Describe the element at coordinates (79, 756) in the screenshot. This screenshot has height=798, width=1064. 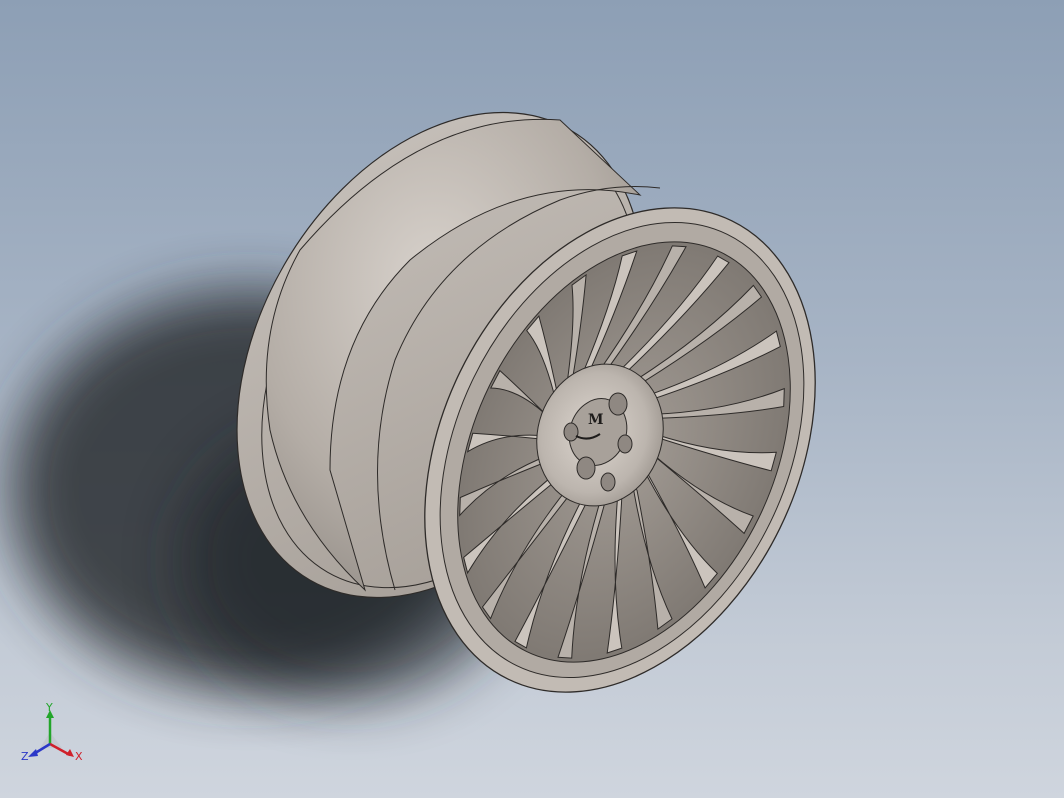
I see `x-axis-label: X` at that location.